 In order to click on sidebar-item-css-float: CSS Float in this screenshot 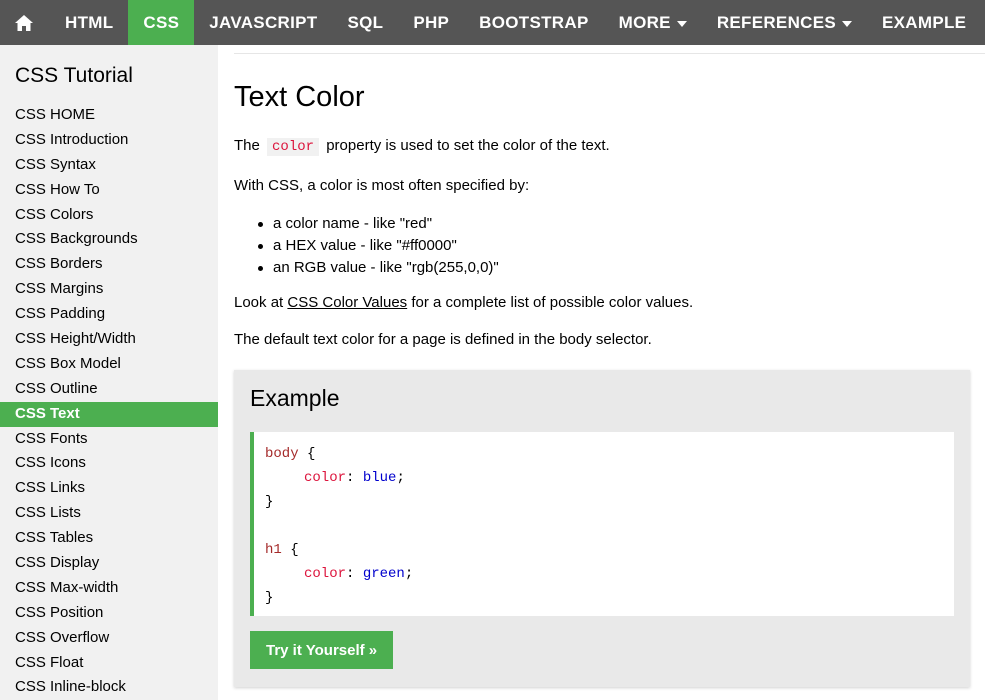, I will do `click(109, 663)`.